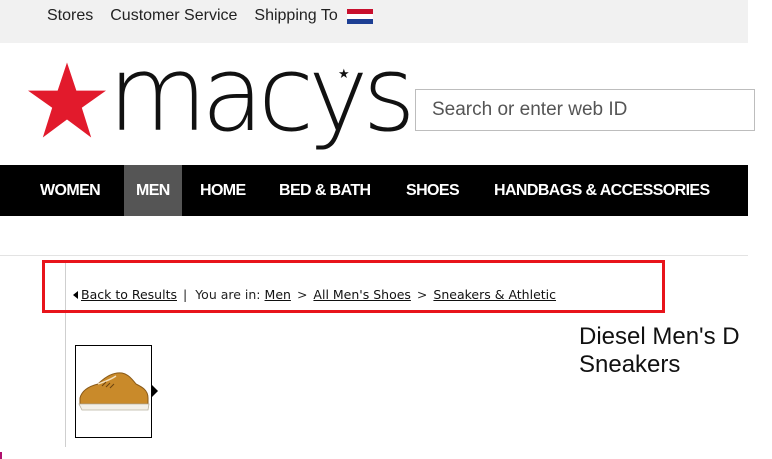 This screenshot has height=459, width=772. I want to click on content-divider, so click(374, 255).